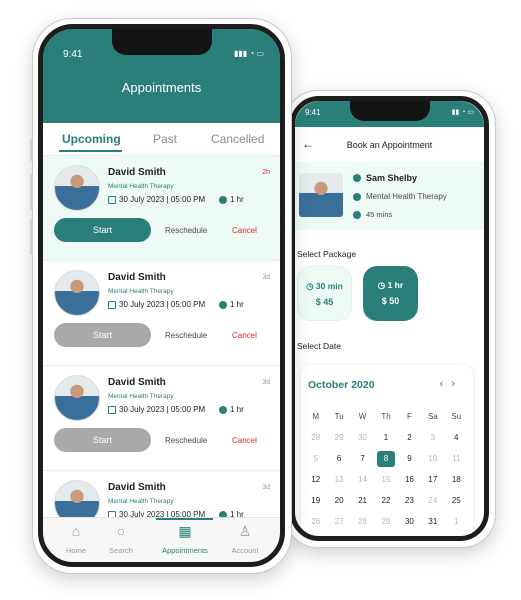 This screenshot has width=521, height=600. Describe the element at coordinates (432, 480) in the screenshot. I see `calendar-day: 17` at that location.